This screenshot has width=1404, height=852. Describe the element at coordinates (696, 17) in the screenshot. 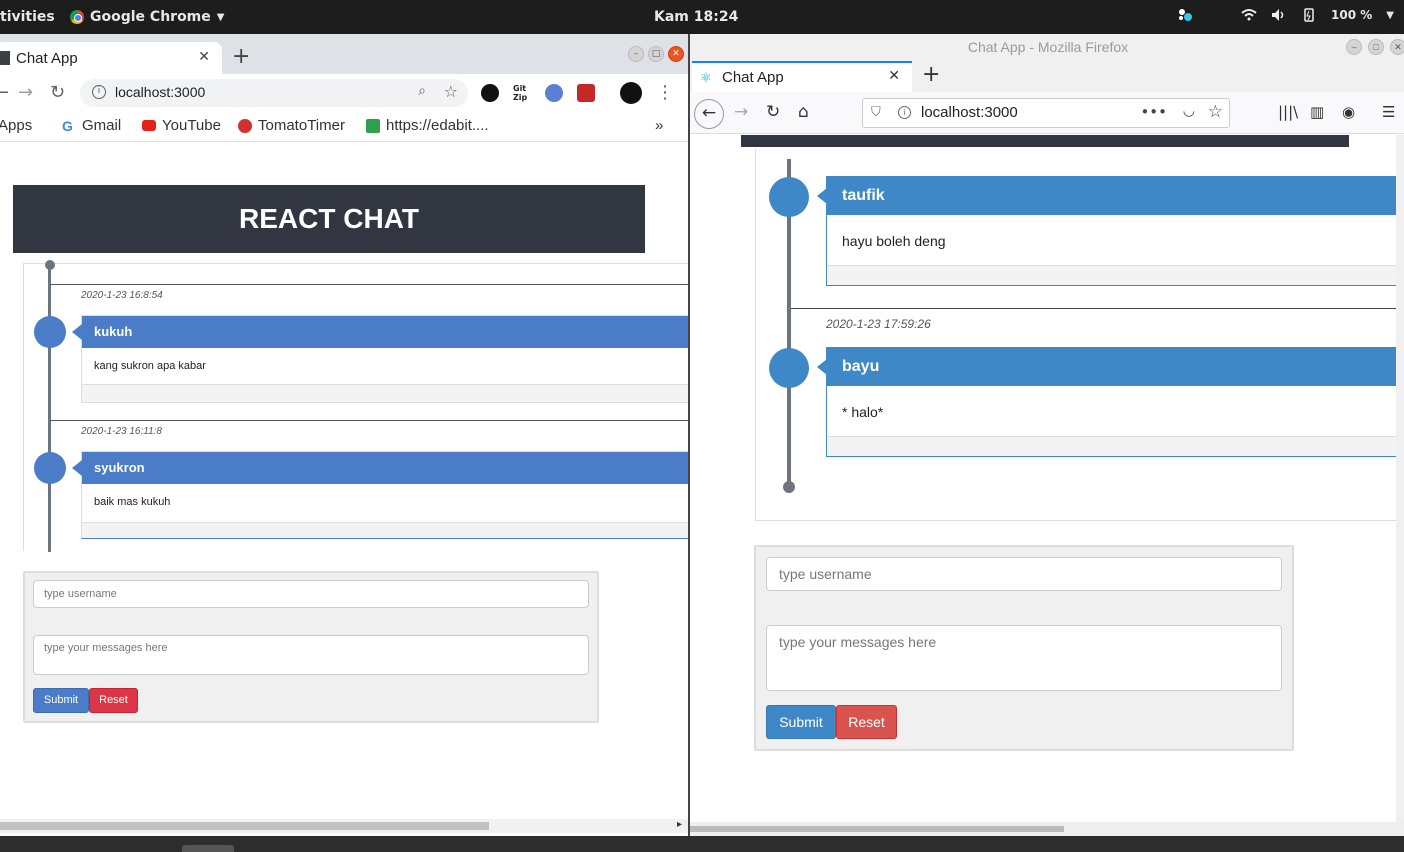

I see `clock: Kam 18:24` at that location.